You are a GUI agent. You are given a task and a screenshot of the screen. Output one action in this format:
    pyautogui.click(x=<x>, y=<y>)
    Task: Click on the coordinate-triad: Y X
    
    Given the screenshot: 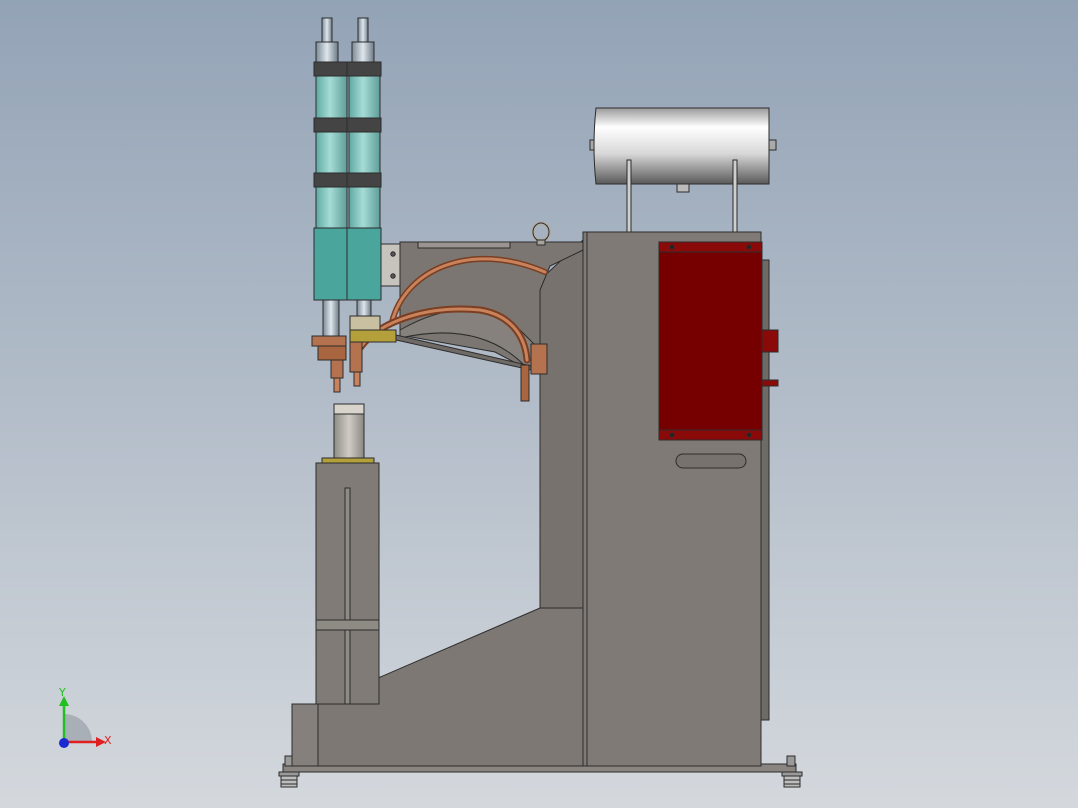 What is the action you would take?
    pyautogui.click(x=85, y=717)
    